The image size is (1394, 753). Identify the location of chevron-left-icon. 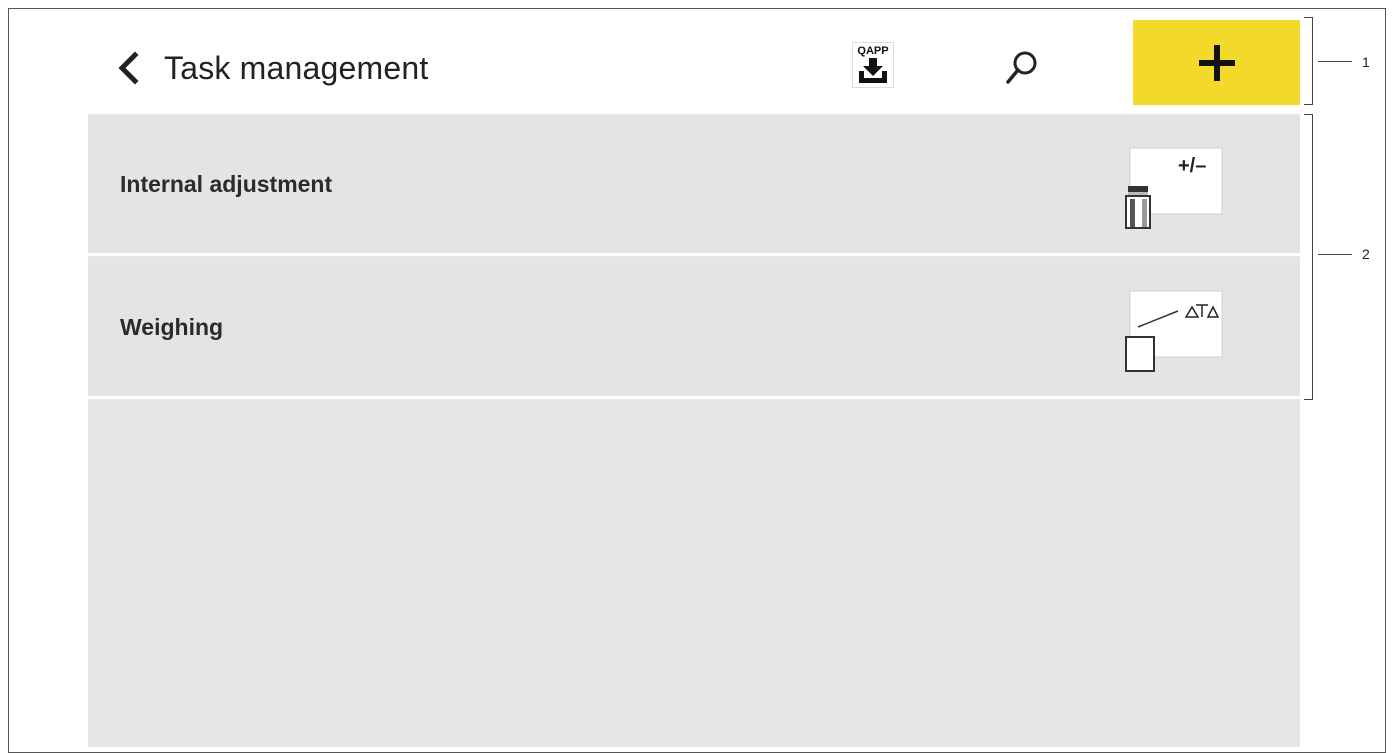
(128, 68).